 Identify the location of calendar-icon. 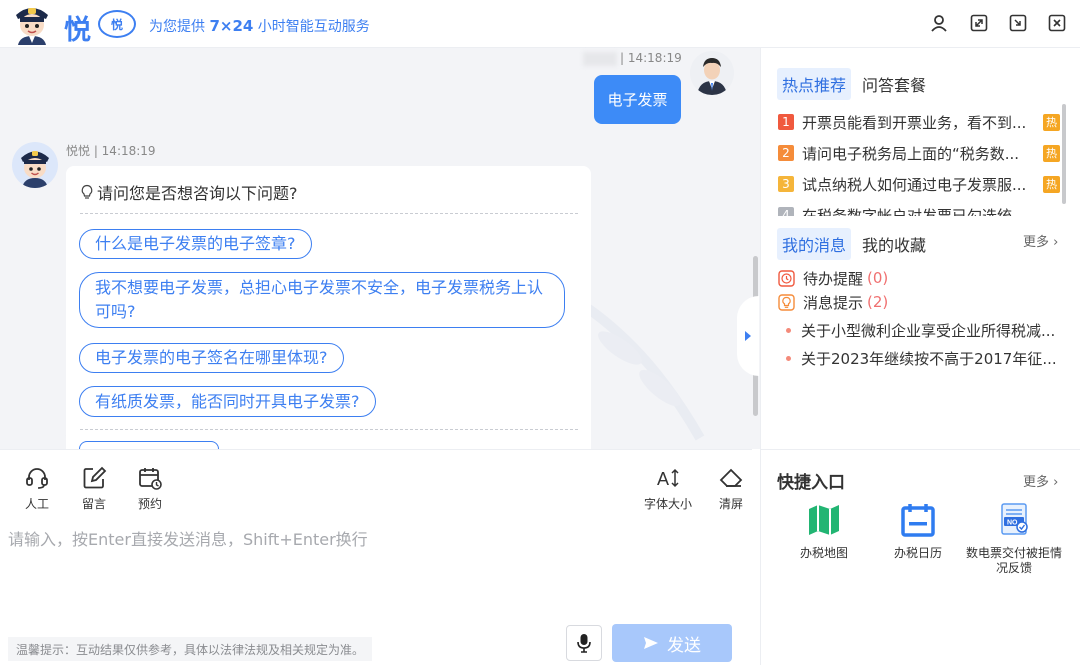
(918, 520).